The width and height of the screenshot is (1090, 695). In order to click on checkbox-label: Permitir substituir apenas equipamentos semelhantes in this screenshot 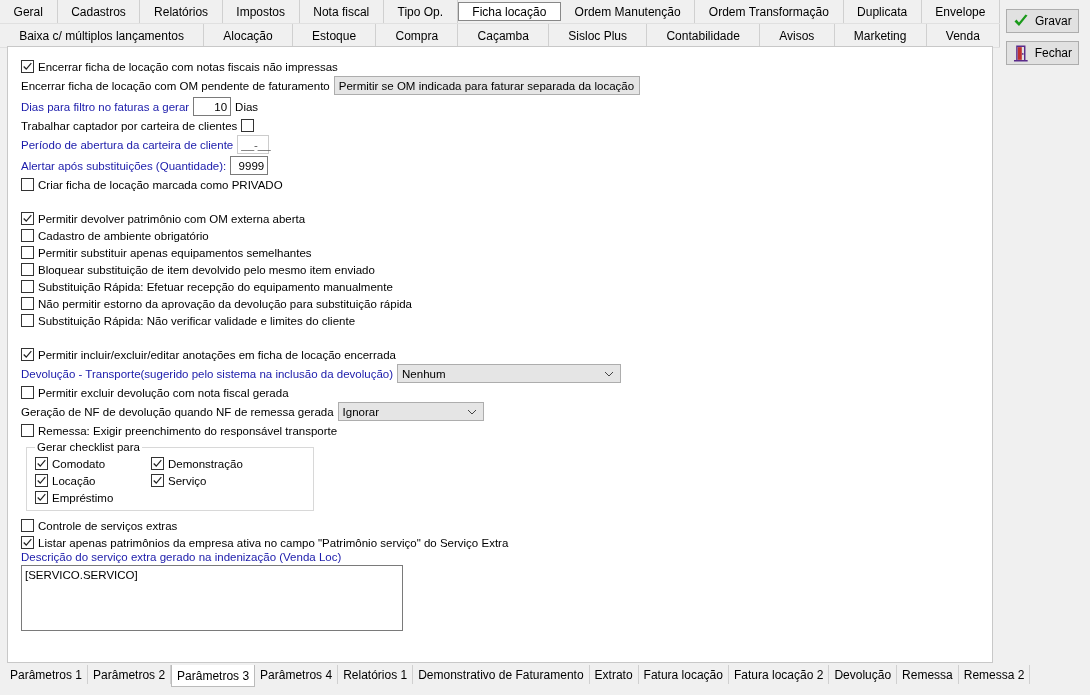, I will do `click(175, 252)`.